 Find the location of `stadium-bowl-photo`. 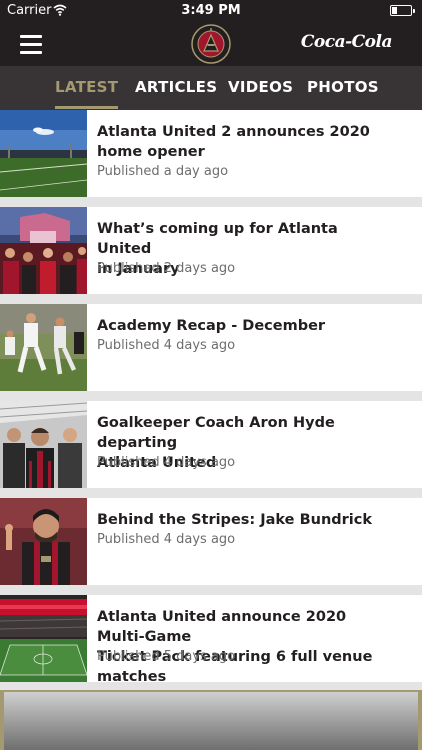

stadium-bowl-photo is located at coordinates (43, 638).